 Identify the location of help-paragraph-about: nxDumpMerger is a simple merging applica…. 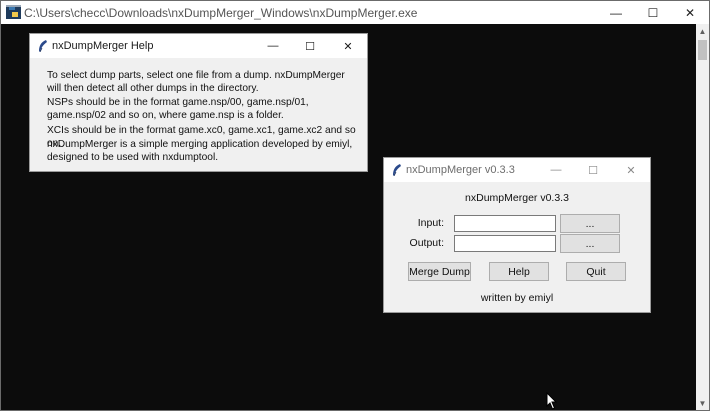
(200, 151).